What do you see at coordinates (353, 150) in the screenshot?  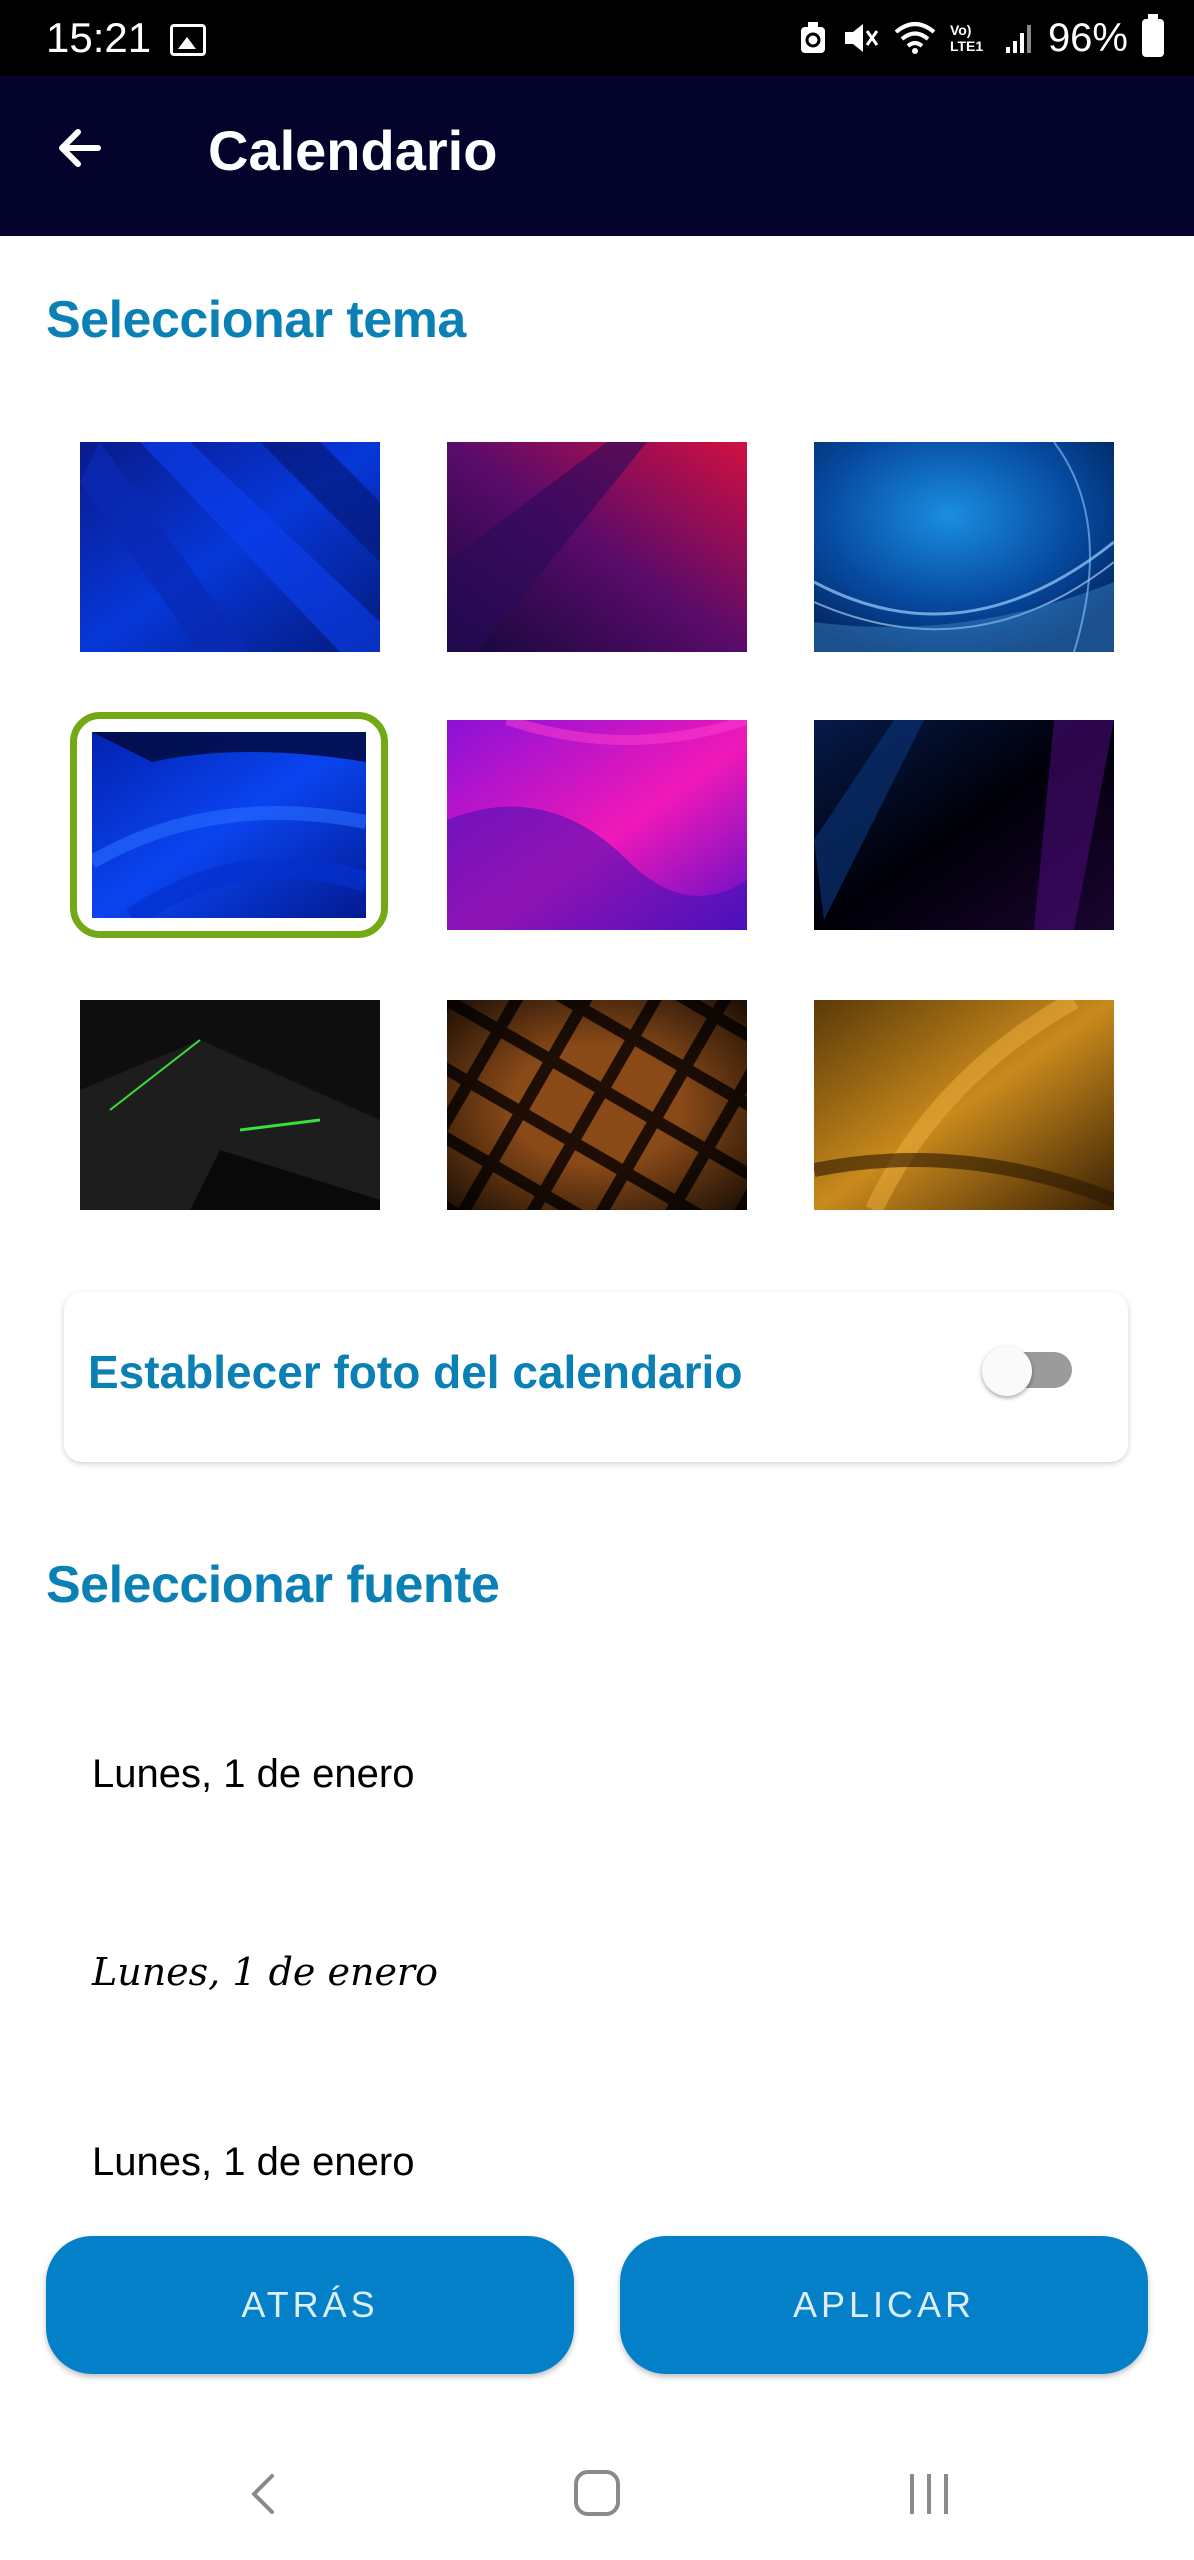 I see `page-title: Calendario` at bounding box center [353, 150].